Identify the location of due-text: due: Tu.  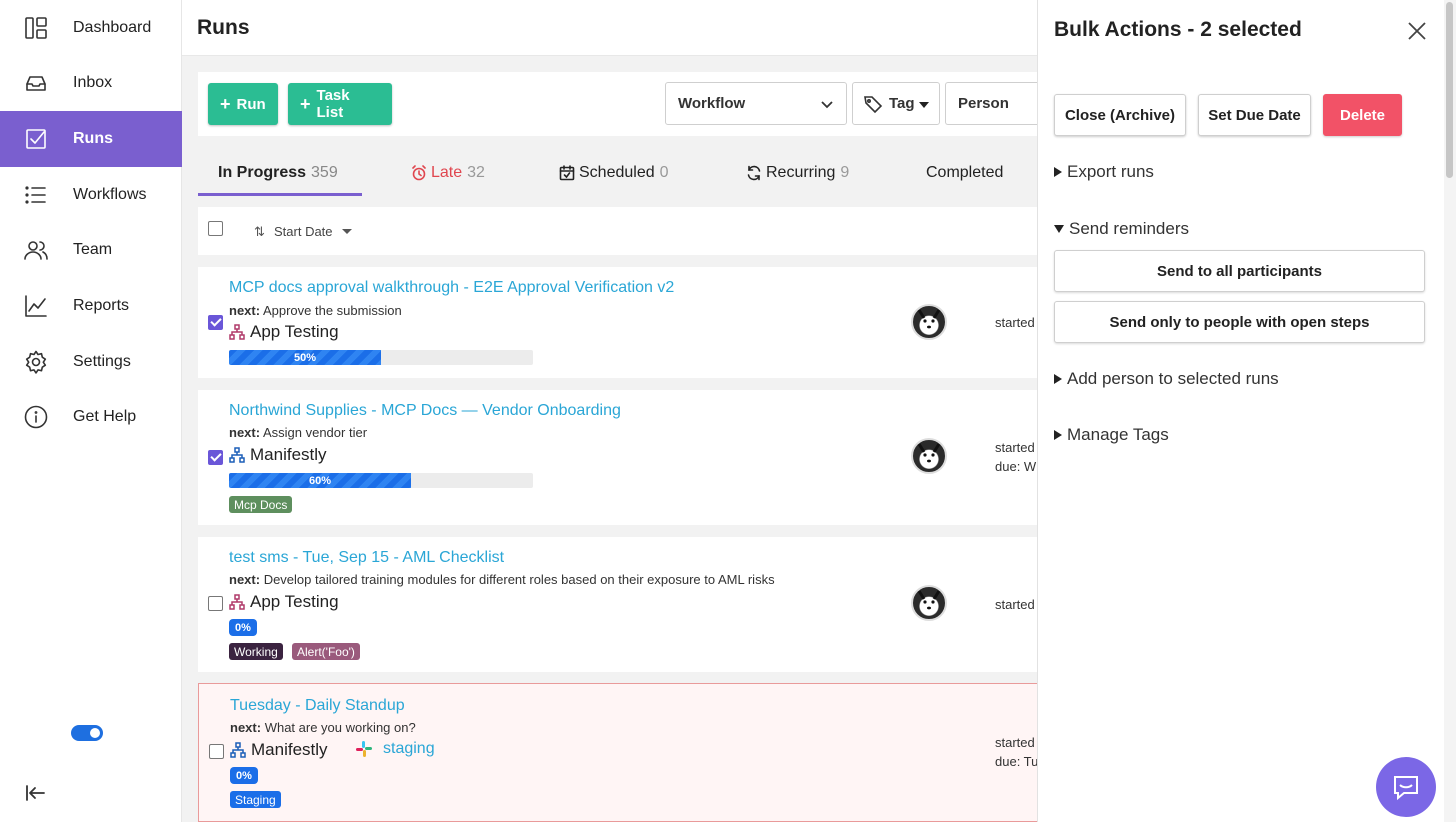
(1017, 761).